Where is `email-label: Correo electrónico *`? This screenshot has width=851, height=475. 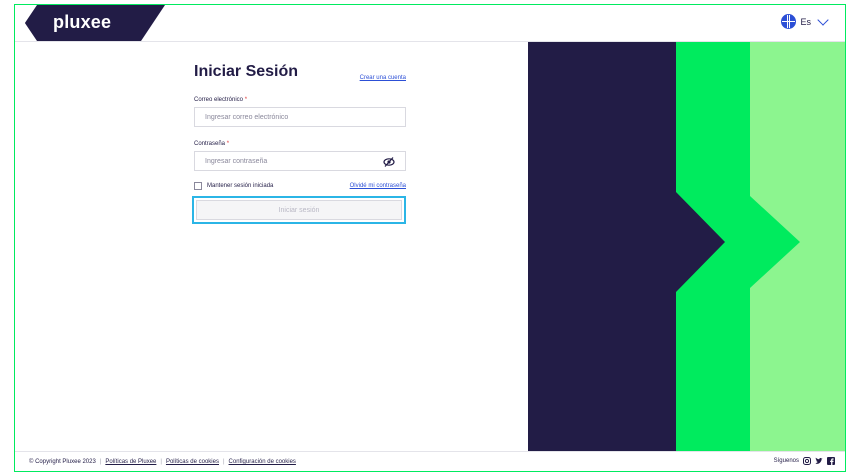 email-label: Correo electrónico * is located at coordinates (221, 100).